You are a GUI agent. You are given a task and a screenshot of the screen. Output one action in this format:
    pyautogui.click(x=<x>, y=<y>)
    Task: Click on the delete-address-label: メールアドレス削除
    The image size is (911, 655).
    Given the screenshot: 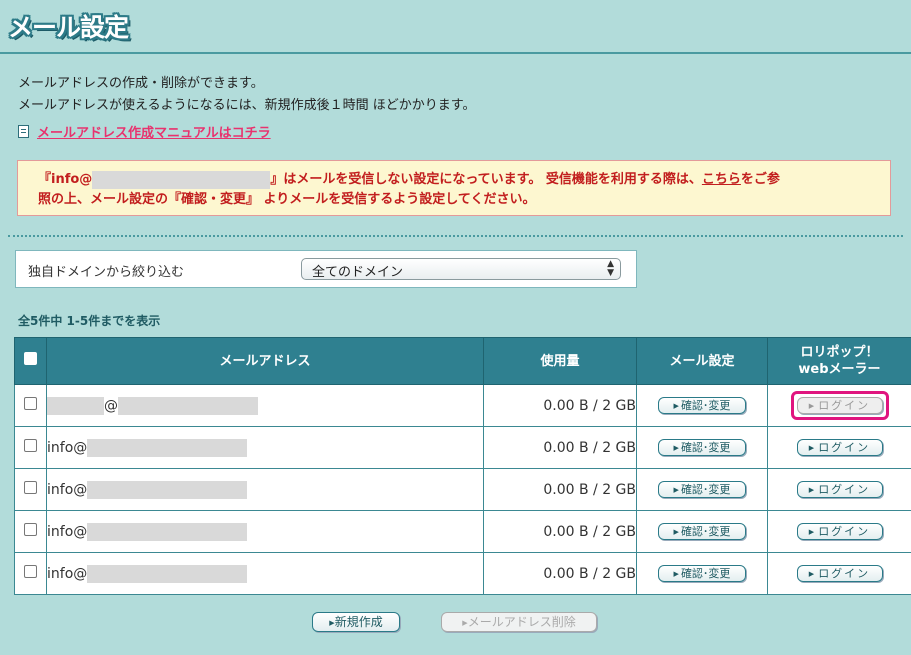 What is the action you would take?
    pyautogui.click(x=521, y=622)
    